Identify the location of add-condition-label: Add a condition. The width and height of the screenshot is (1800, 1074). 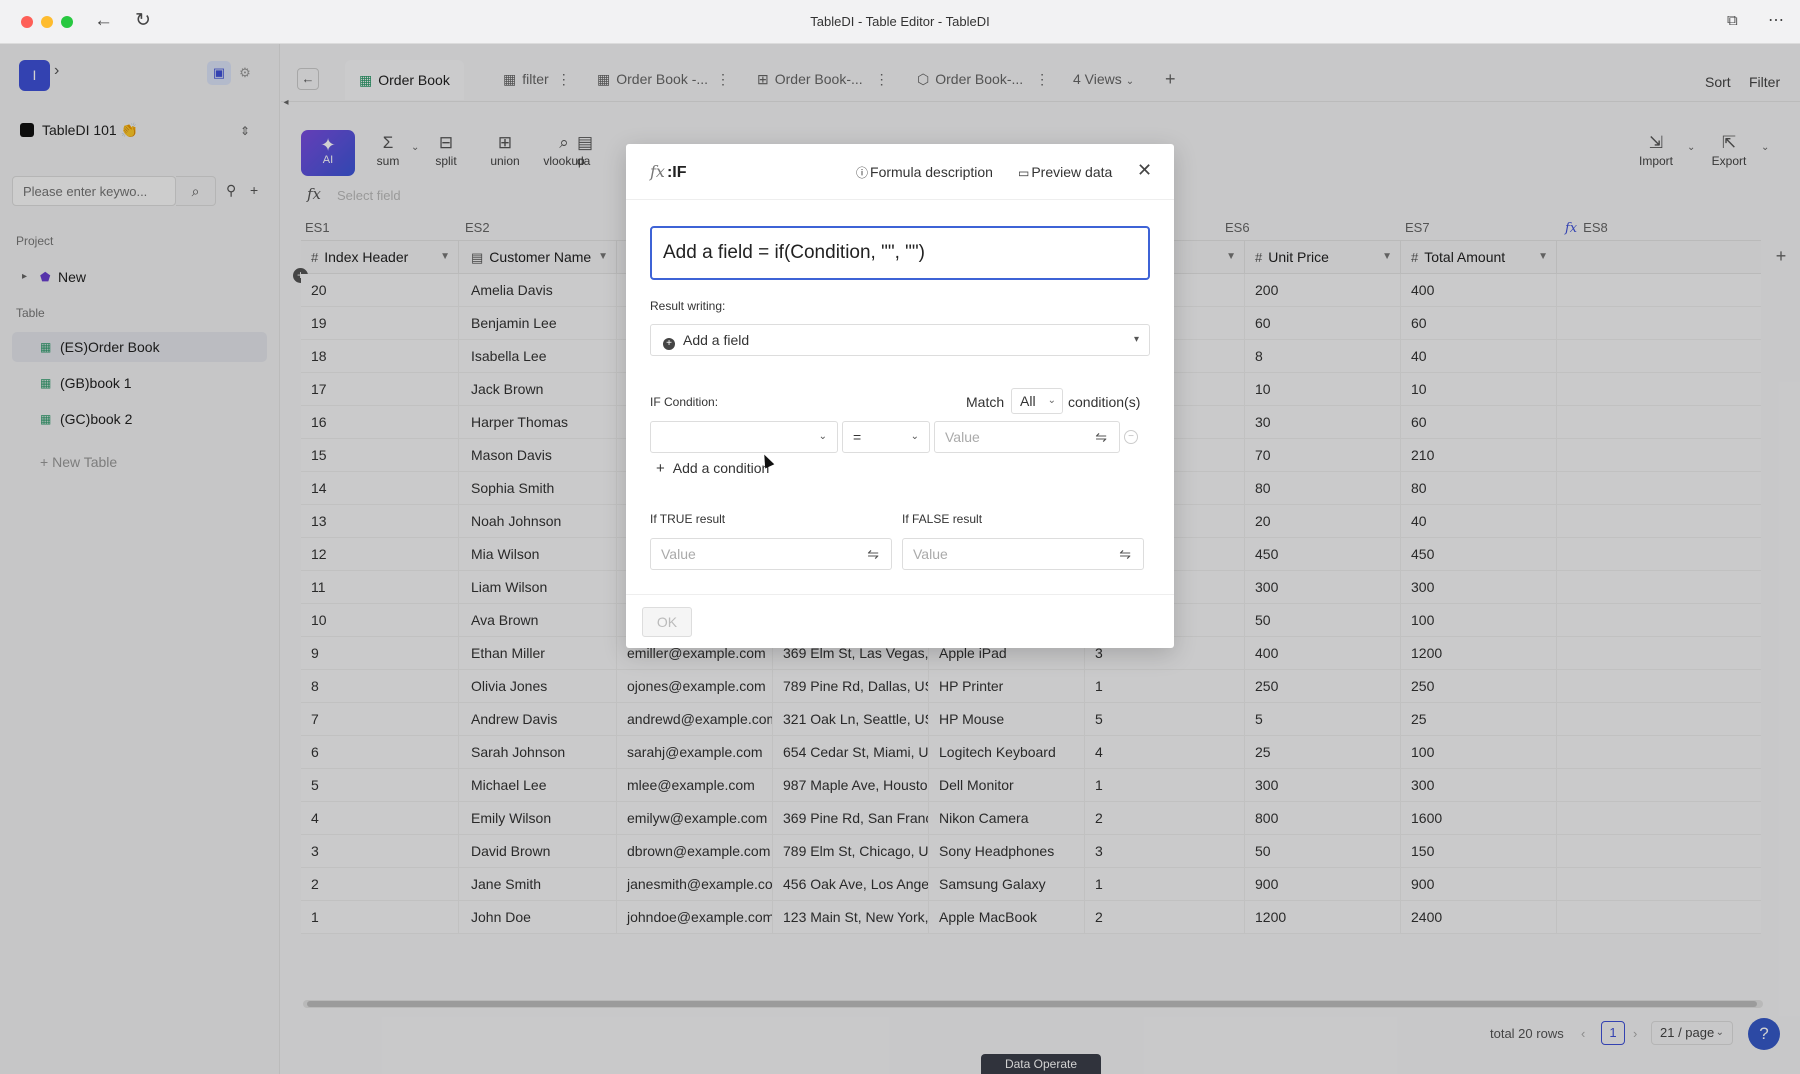
(721, 468).